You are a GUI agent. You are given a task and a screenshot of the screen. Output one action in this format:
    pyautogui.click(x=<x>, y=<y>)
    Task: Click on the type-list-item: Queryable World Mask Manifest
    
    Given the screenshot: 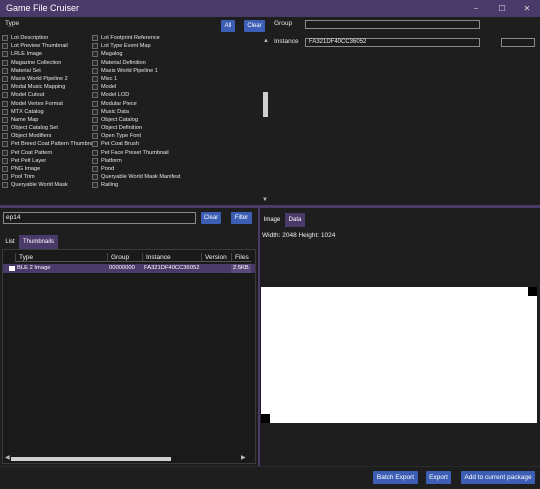 What is the action you would take?
    pyautogui.click(x=142, y=177)
    